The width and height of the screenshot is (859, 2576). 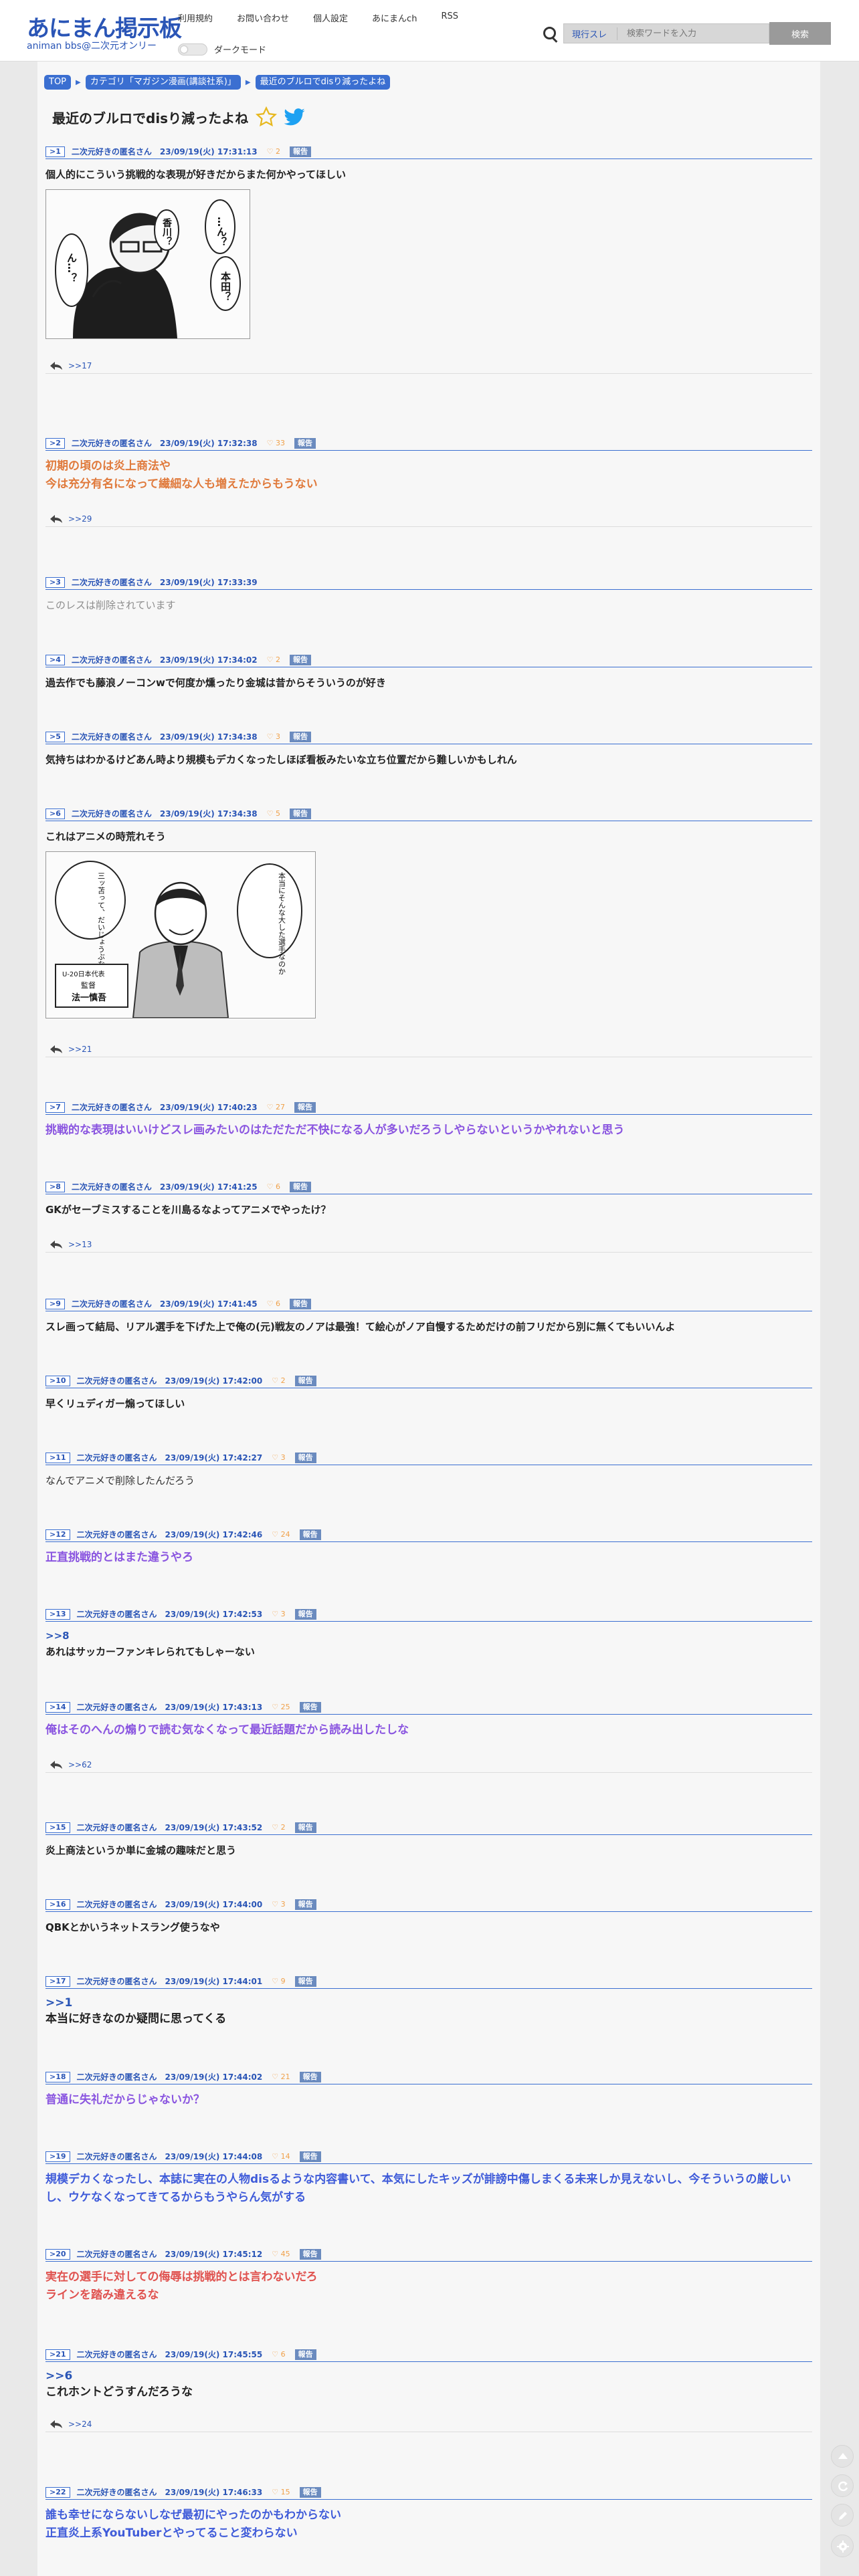 I want to click on bubble-text: 香川？, so click(x=167, y=232).